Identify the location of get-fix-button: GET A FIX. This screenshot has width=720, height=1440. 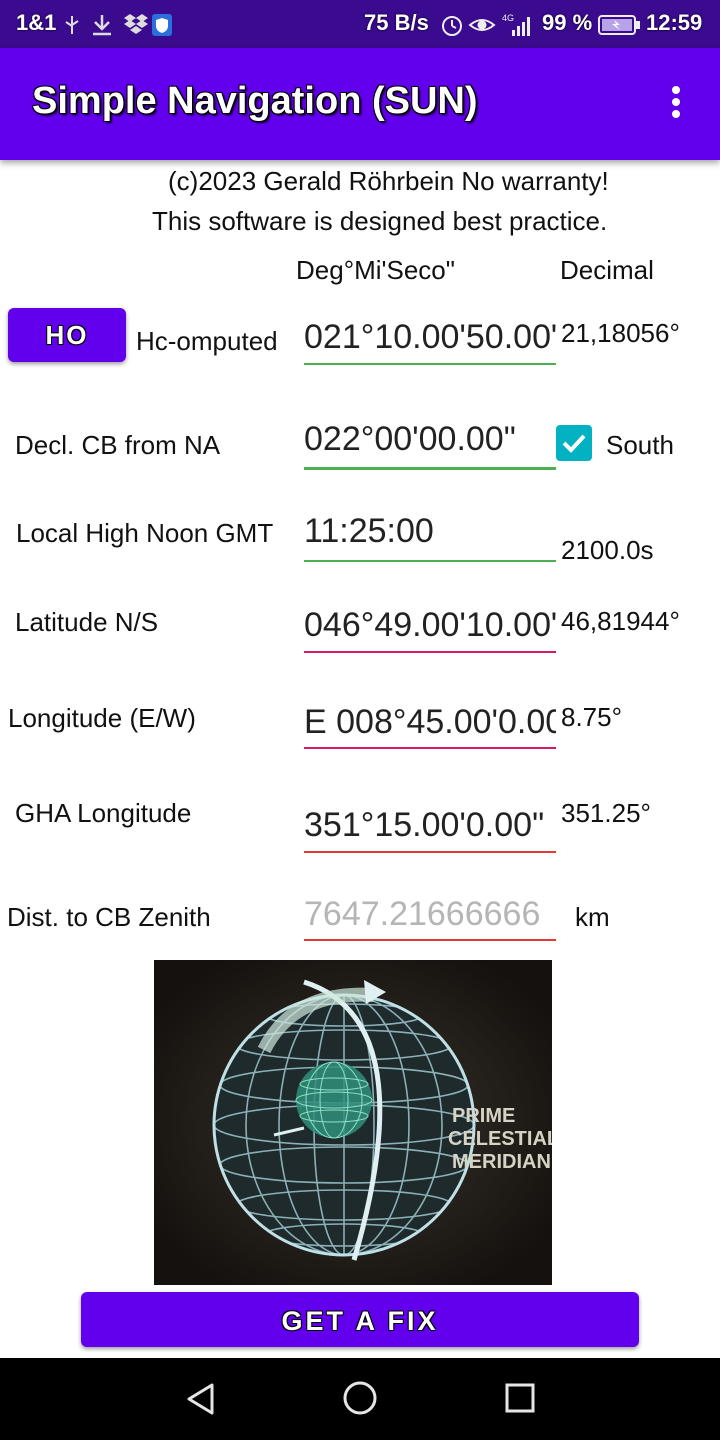
(360, 1319).